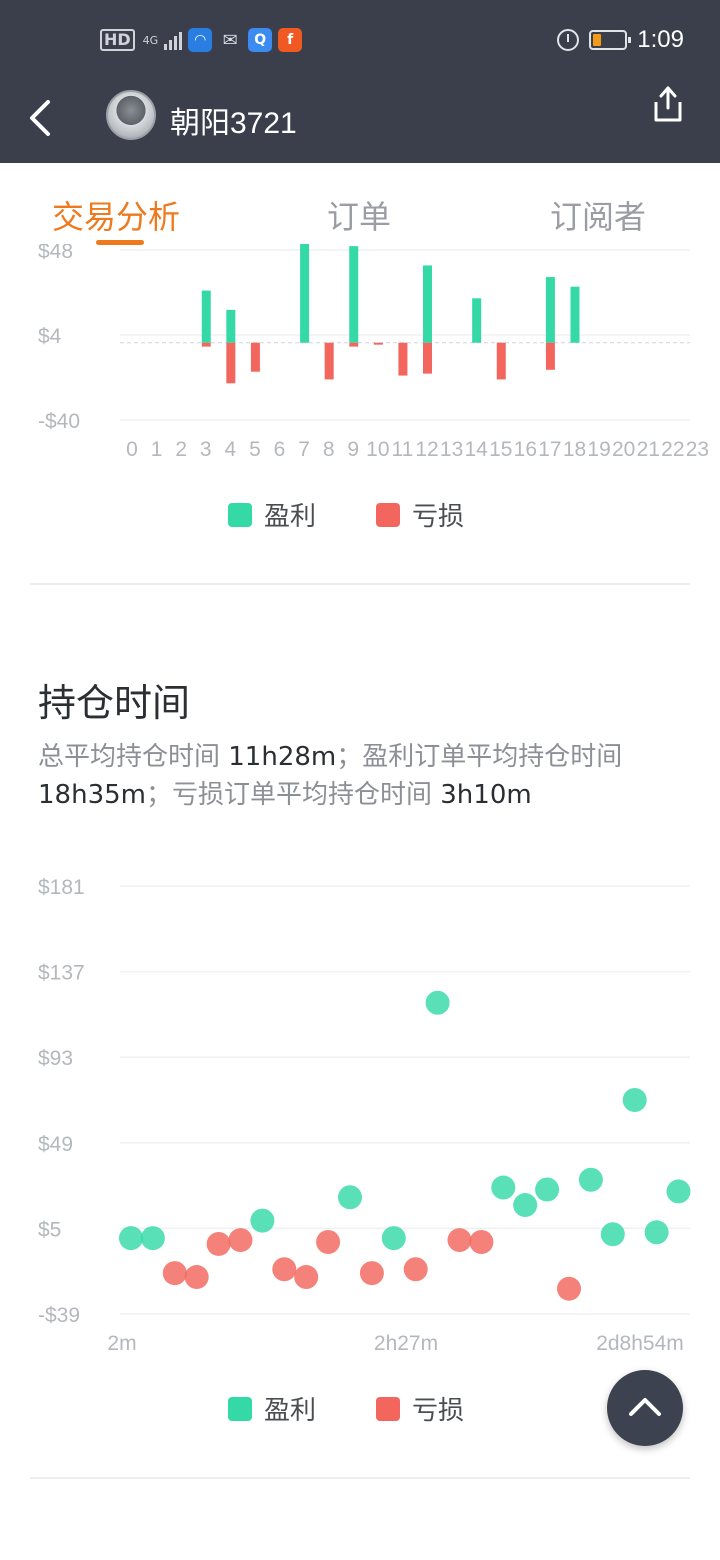 Image resolution: width=720 pixels, height=1560 pixels. I want to click on summary-label-total: 总平均持仓时间, so click(133, 757).